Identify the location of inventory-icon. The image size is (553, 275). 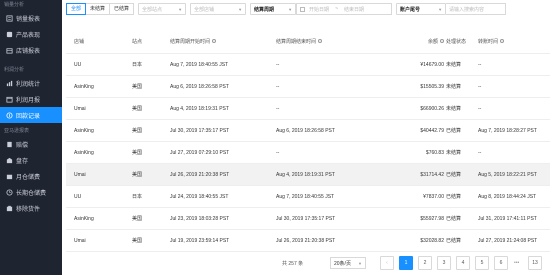
(9, 160).